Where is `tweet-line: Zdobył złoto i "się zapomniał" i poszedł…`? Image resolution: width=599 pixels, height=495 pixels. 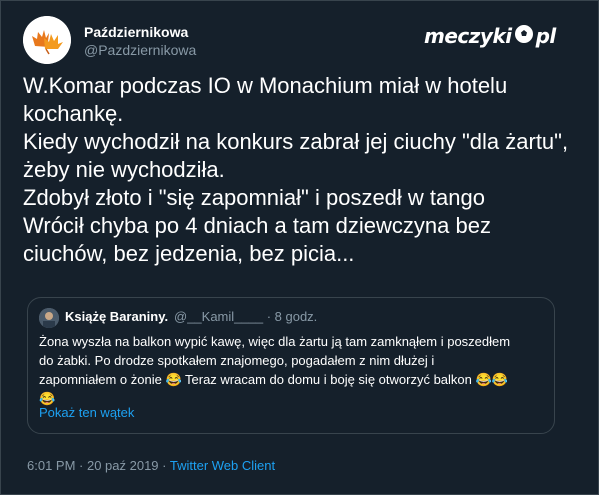
tweet-line: Zdobył złoto i "się zapomniał" i poszedł… is located at coordinates (254, 197).